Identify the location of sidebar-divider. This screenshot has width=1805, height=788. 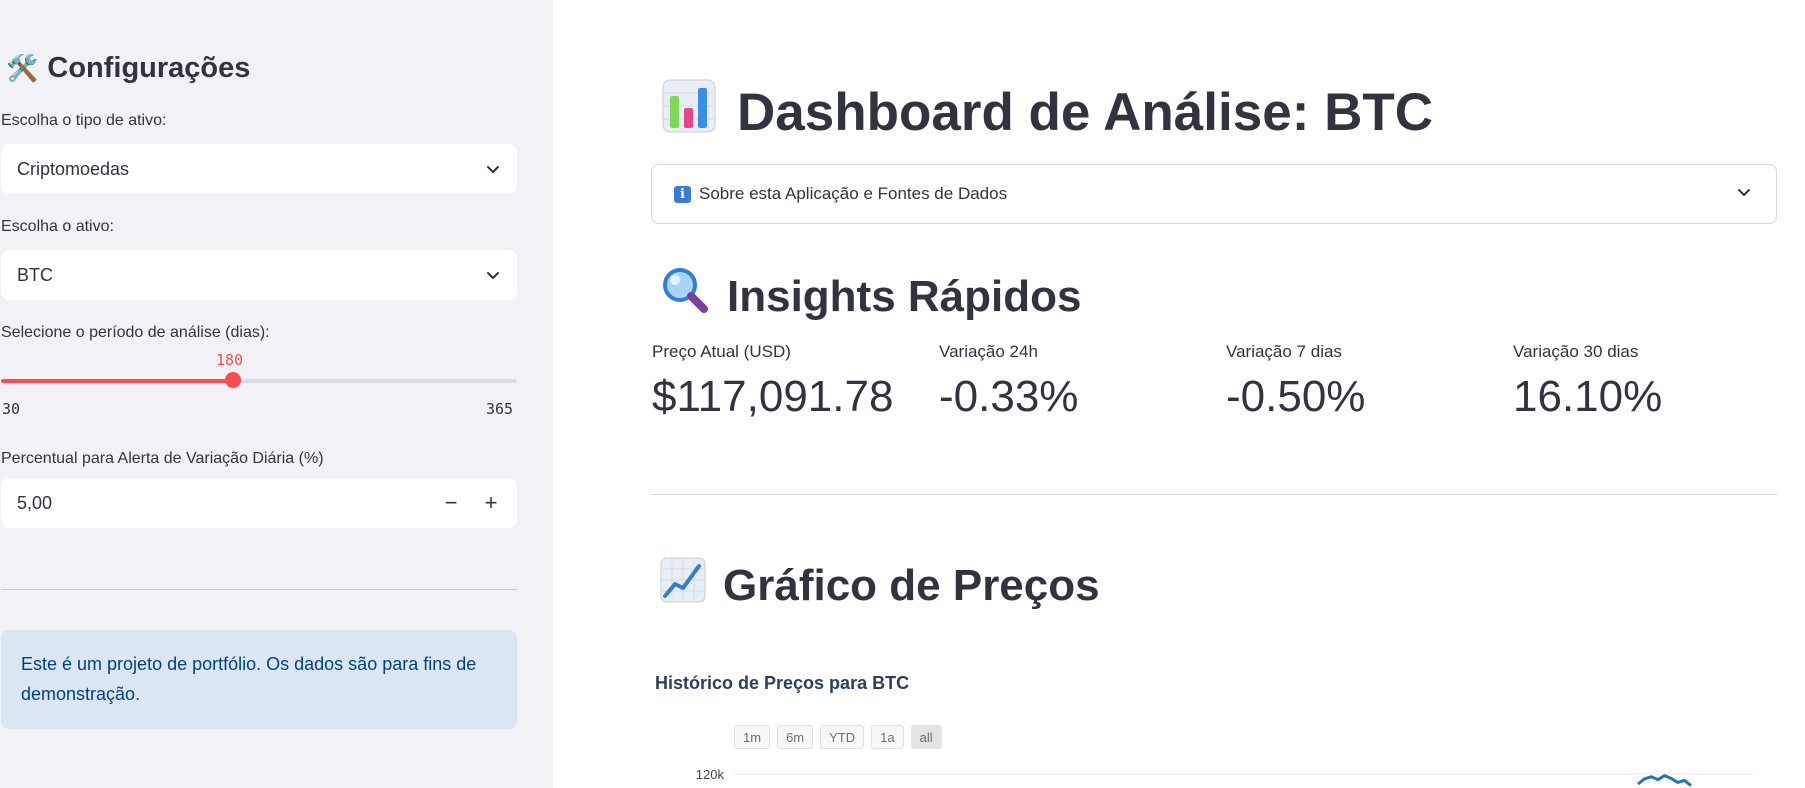
(259, 589).